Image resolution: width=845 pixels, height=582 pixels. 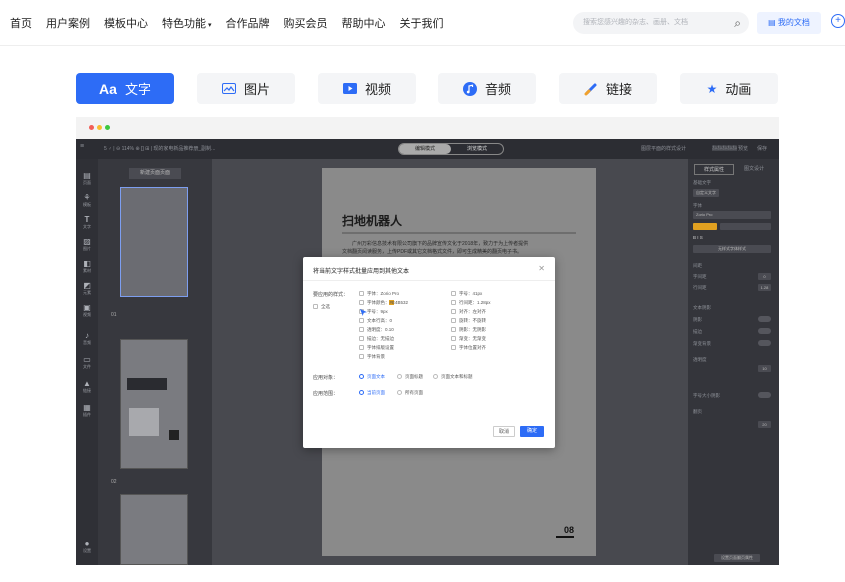 What do you see at coordinates (764, 395) in the screenshot?
I see `rp-size-shadow-toggle` at bounding box center [764, 395].